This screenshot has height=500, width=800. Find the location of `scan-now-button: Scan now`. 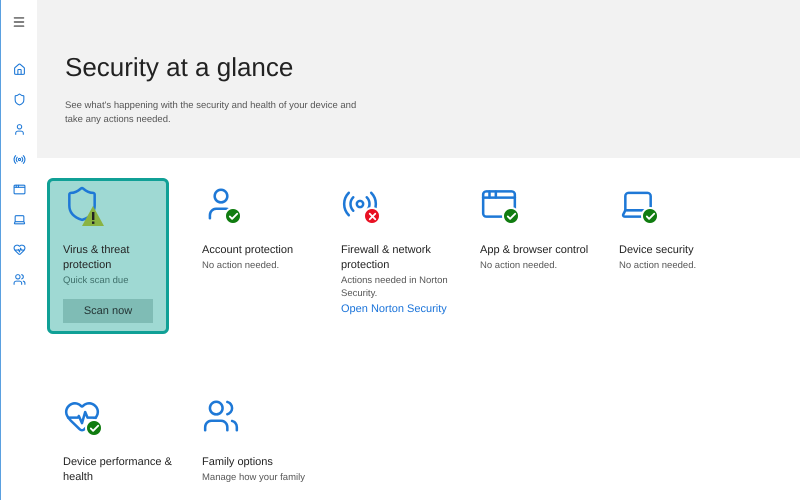

scan-now-button: Scan now is located at coordinates (108, 311).